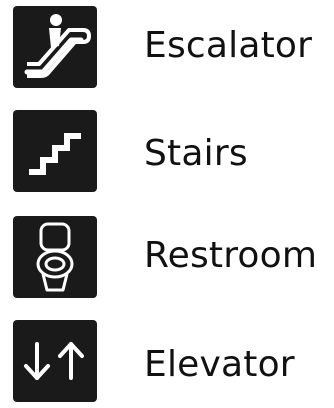  I want to click on stairs-icon, so click(55, 151).